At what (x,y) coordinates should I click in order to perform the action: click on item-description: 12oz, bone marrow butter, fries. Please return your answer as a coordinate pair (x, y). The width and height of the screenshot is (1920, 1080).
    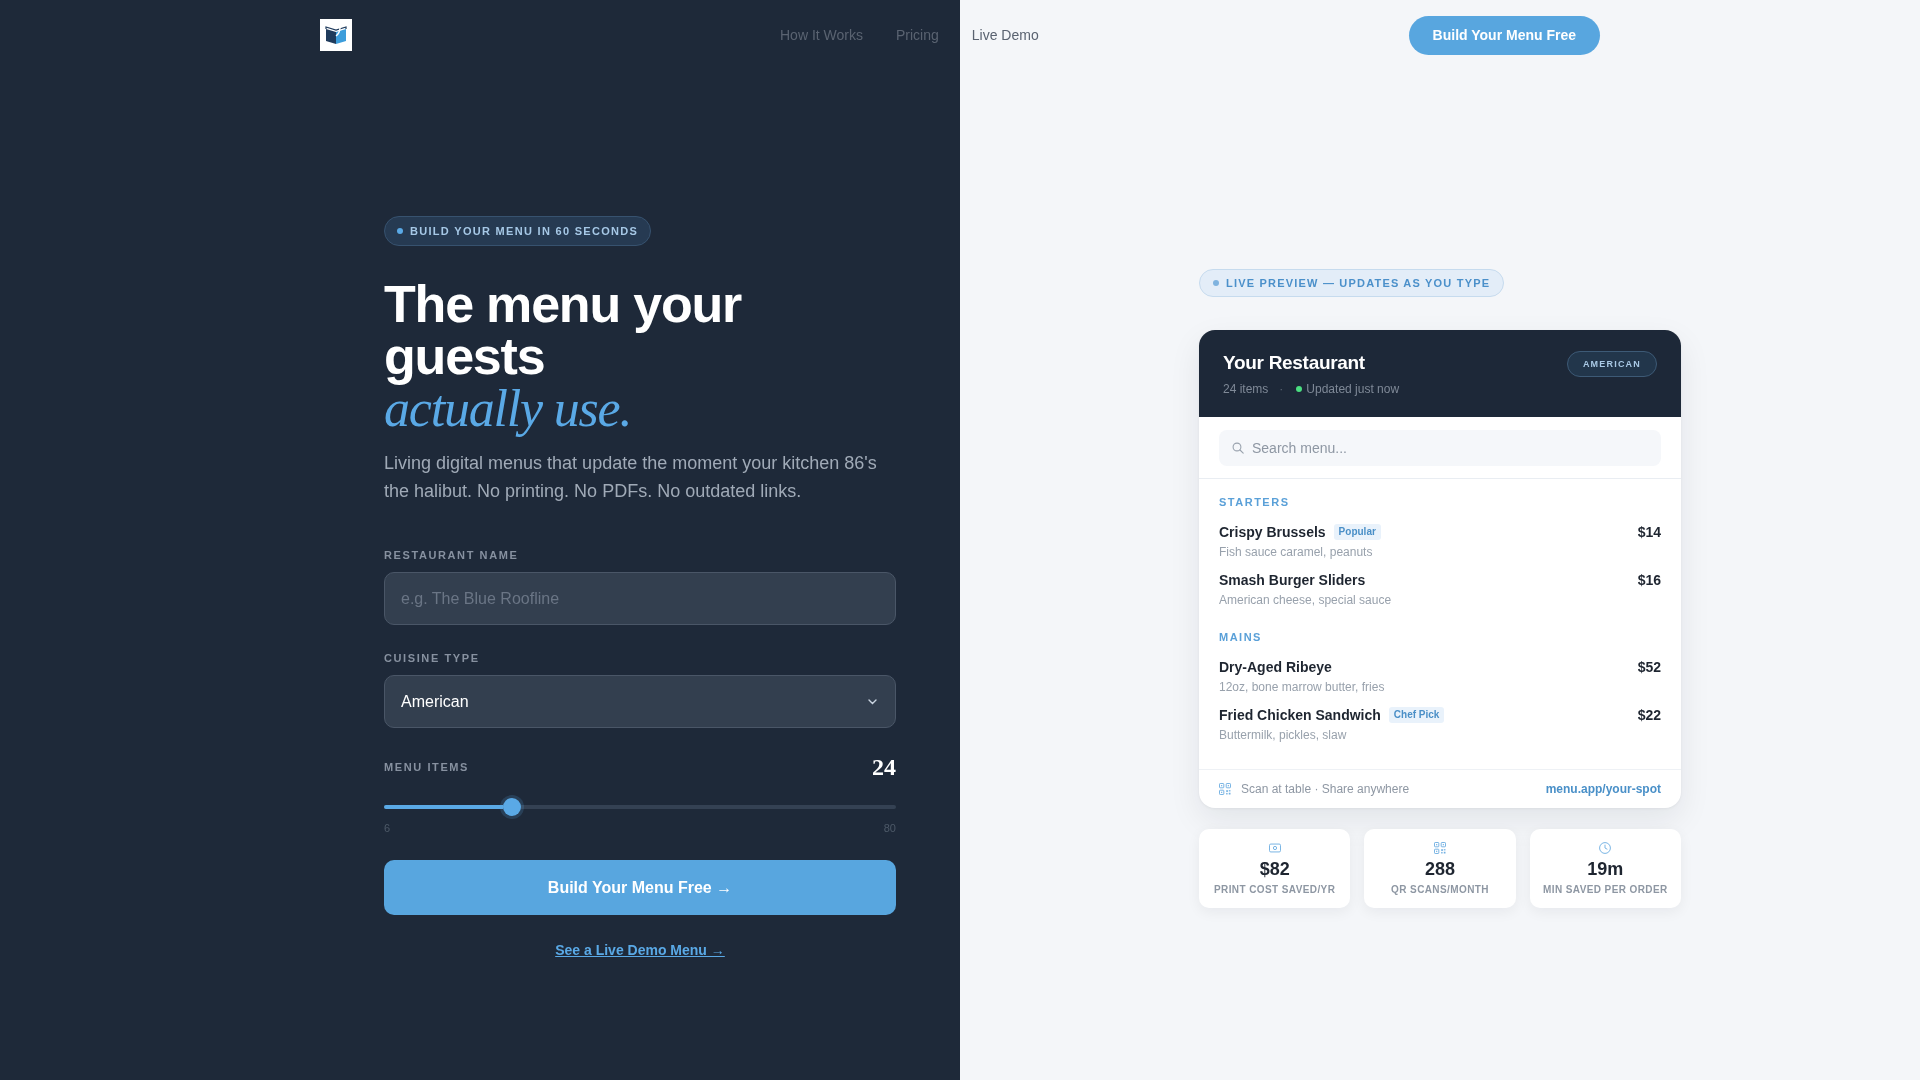
    Looking at the image, I should click on (1302, 686).